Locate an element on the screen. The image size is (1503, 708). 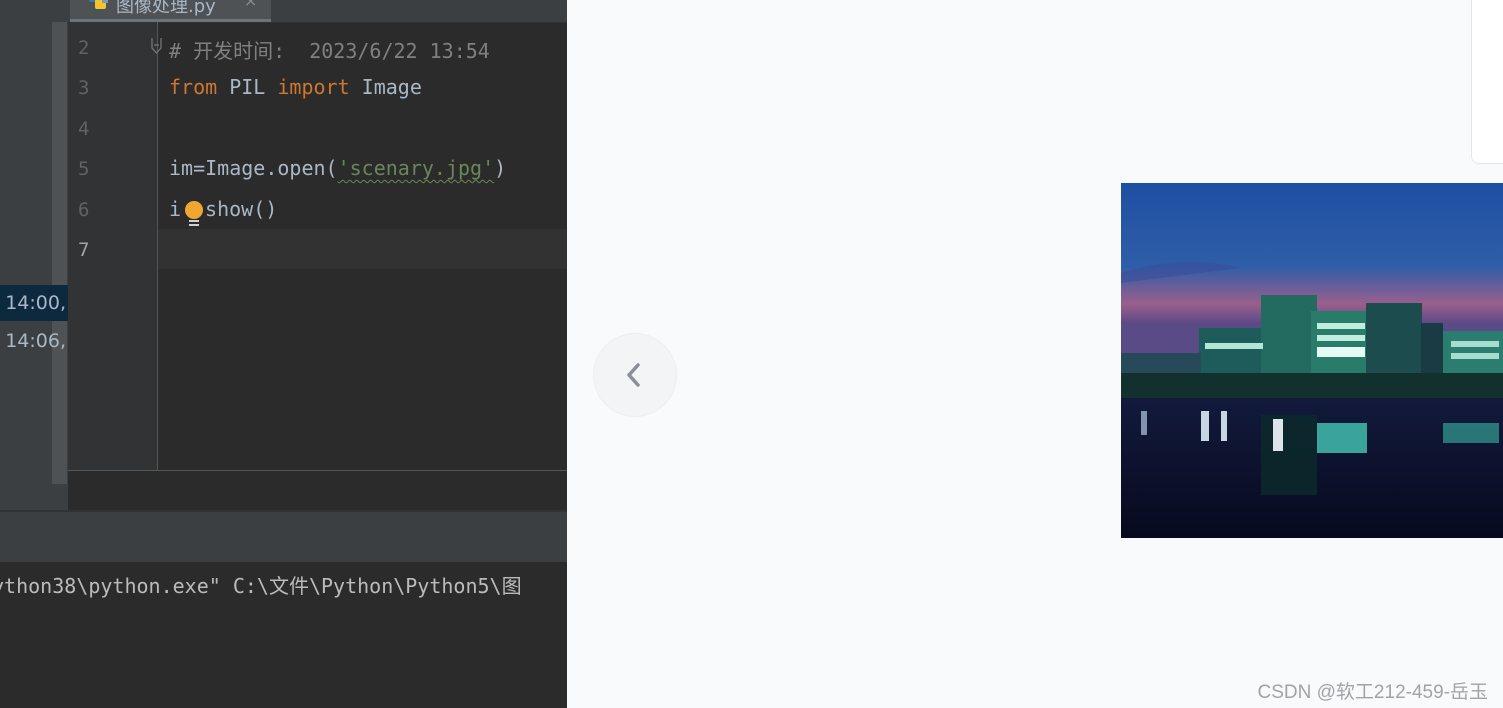
line-number: 6 is located at coordinates (84, 210).